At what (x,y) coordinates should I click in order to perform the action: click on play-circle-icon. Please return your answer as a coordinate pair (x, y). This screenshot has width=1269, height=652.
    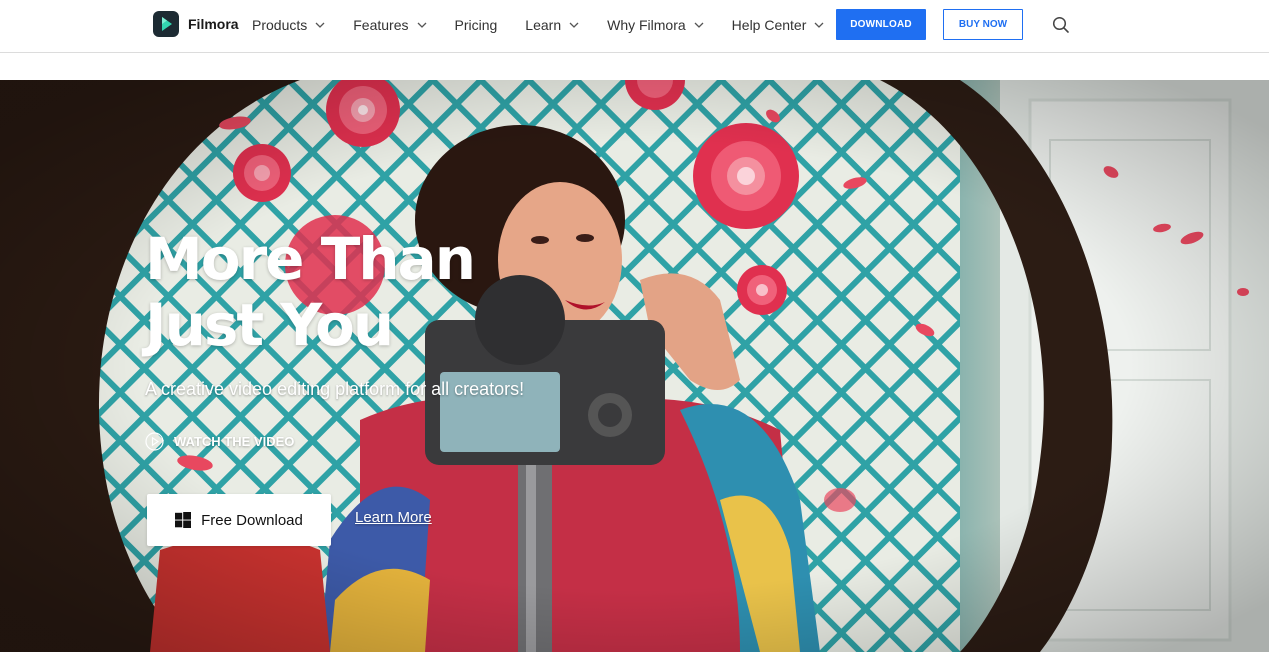
    Looking at the image, I should click on (154, 441).